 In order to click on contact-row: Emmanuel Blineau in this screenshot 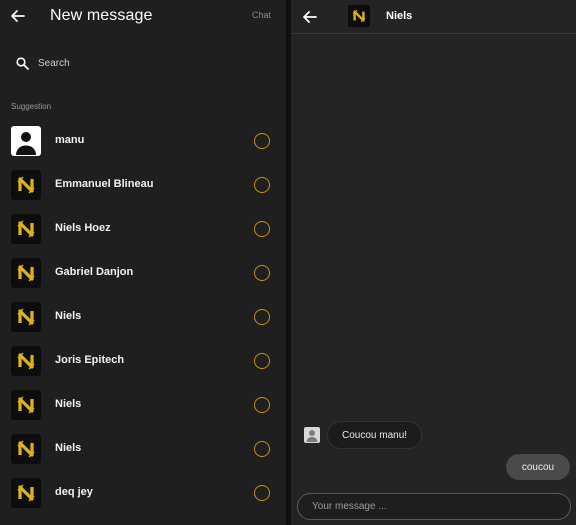, I will do `click(143, 185)`.